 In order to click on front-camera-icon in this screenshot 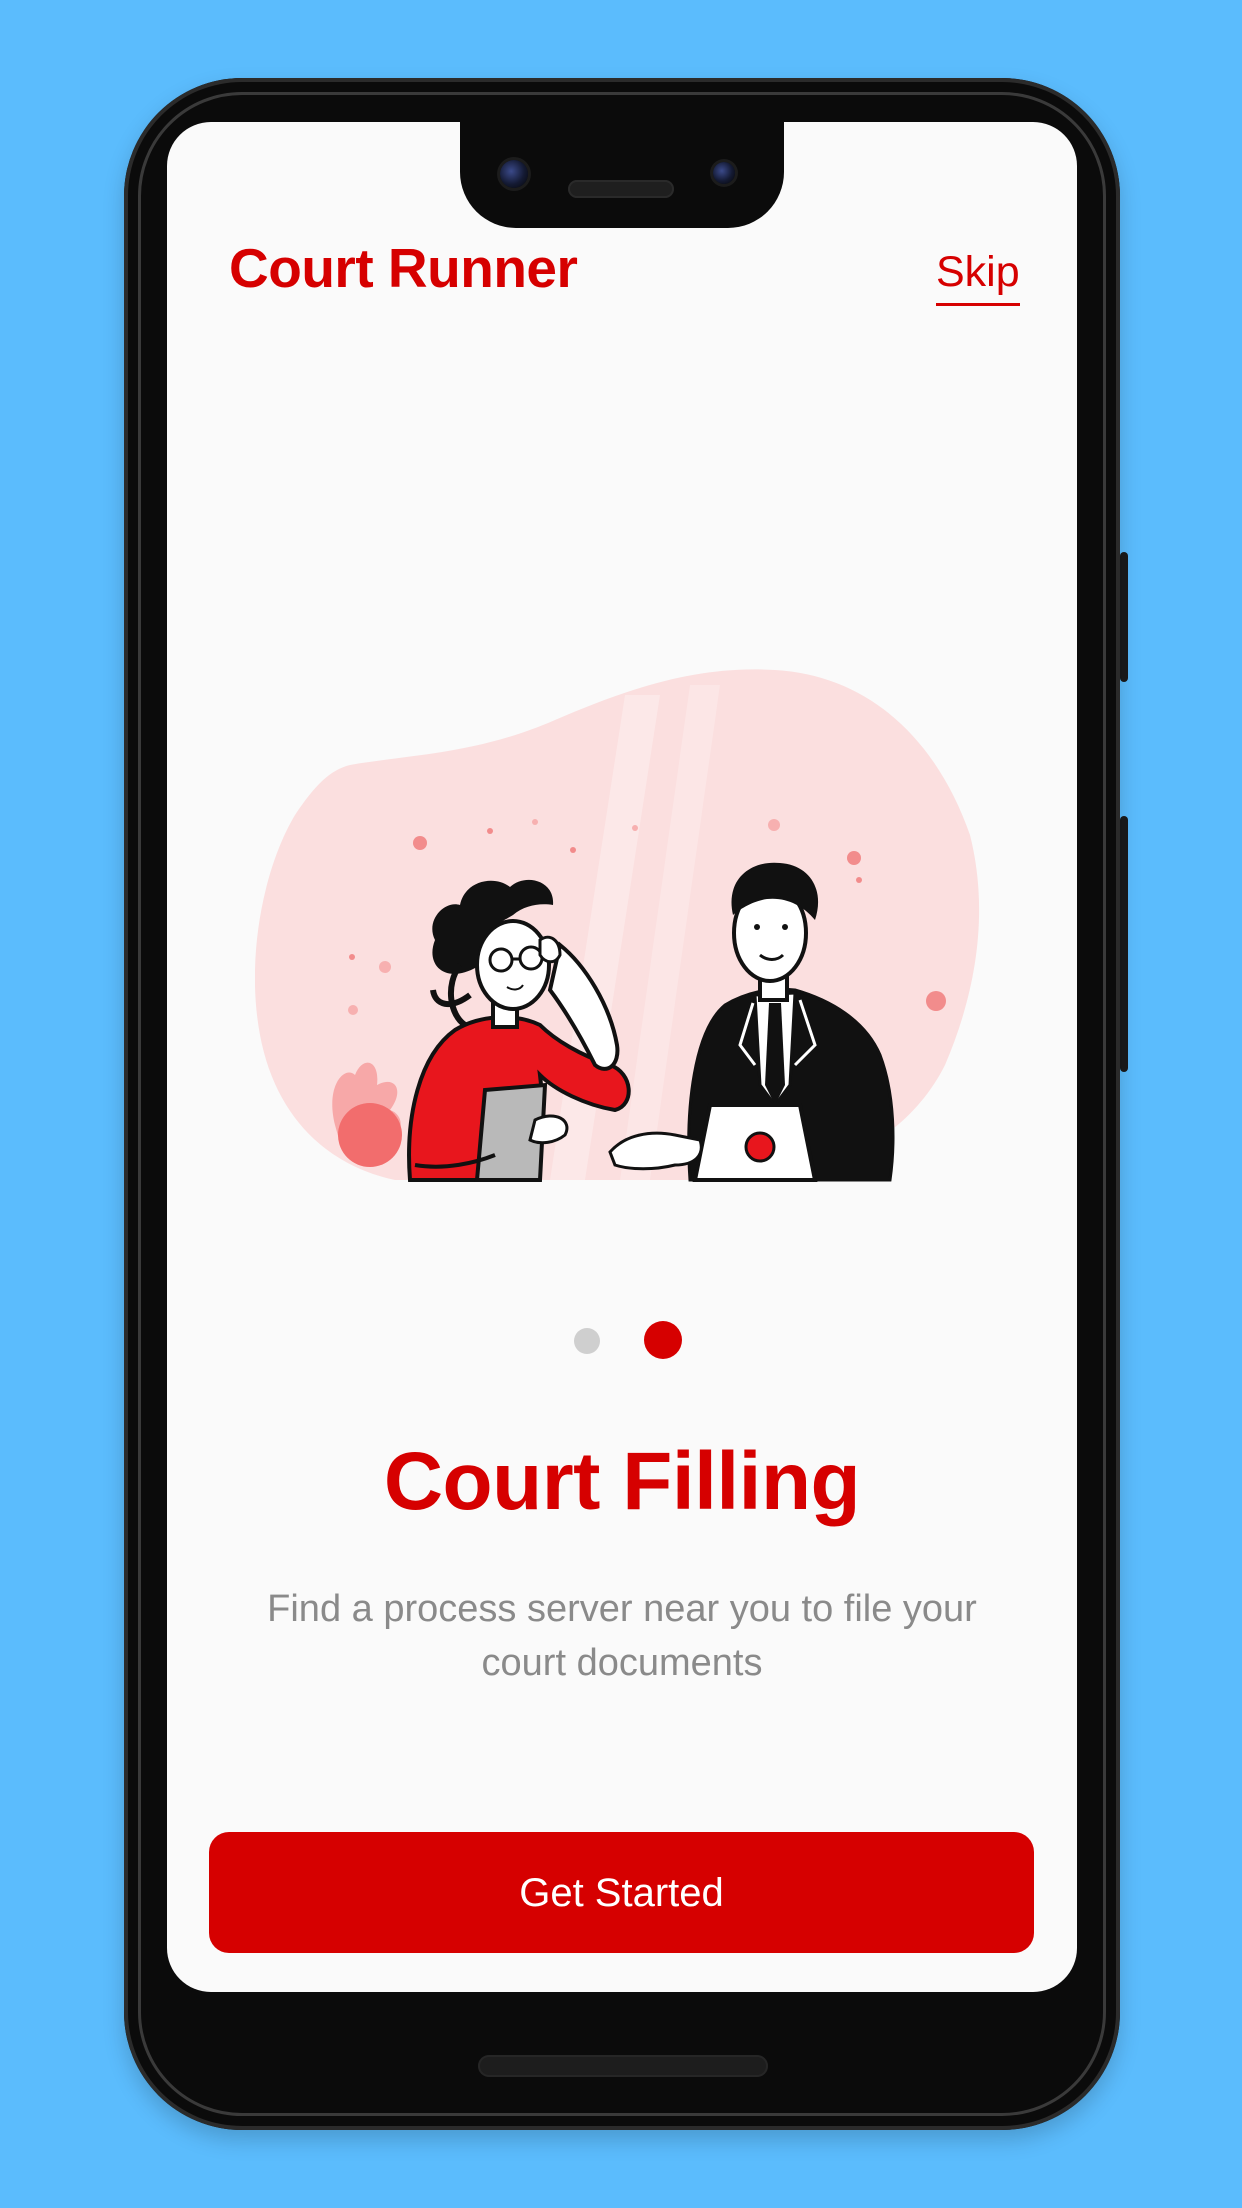, I will do `click(514, 174)`.